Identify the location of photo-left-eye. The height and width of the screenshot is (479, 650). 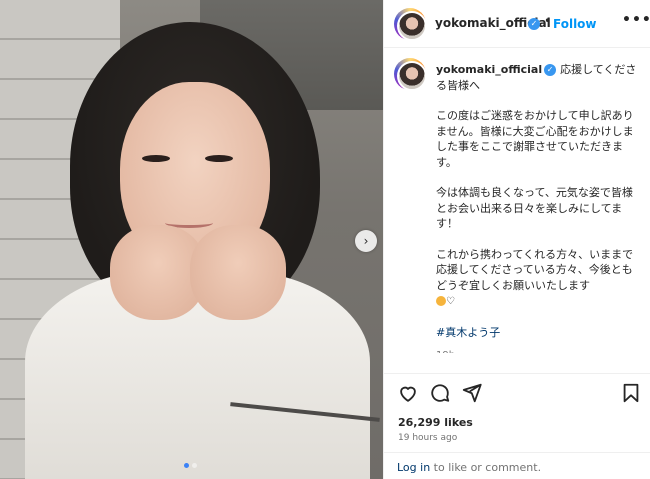
(156, 158).